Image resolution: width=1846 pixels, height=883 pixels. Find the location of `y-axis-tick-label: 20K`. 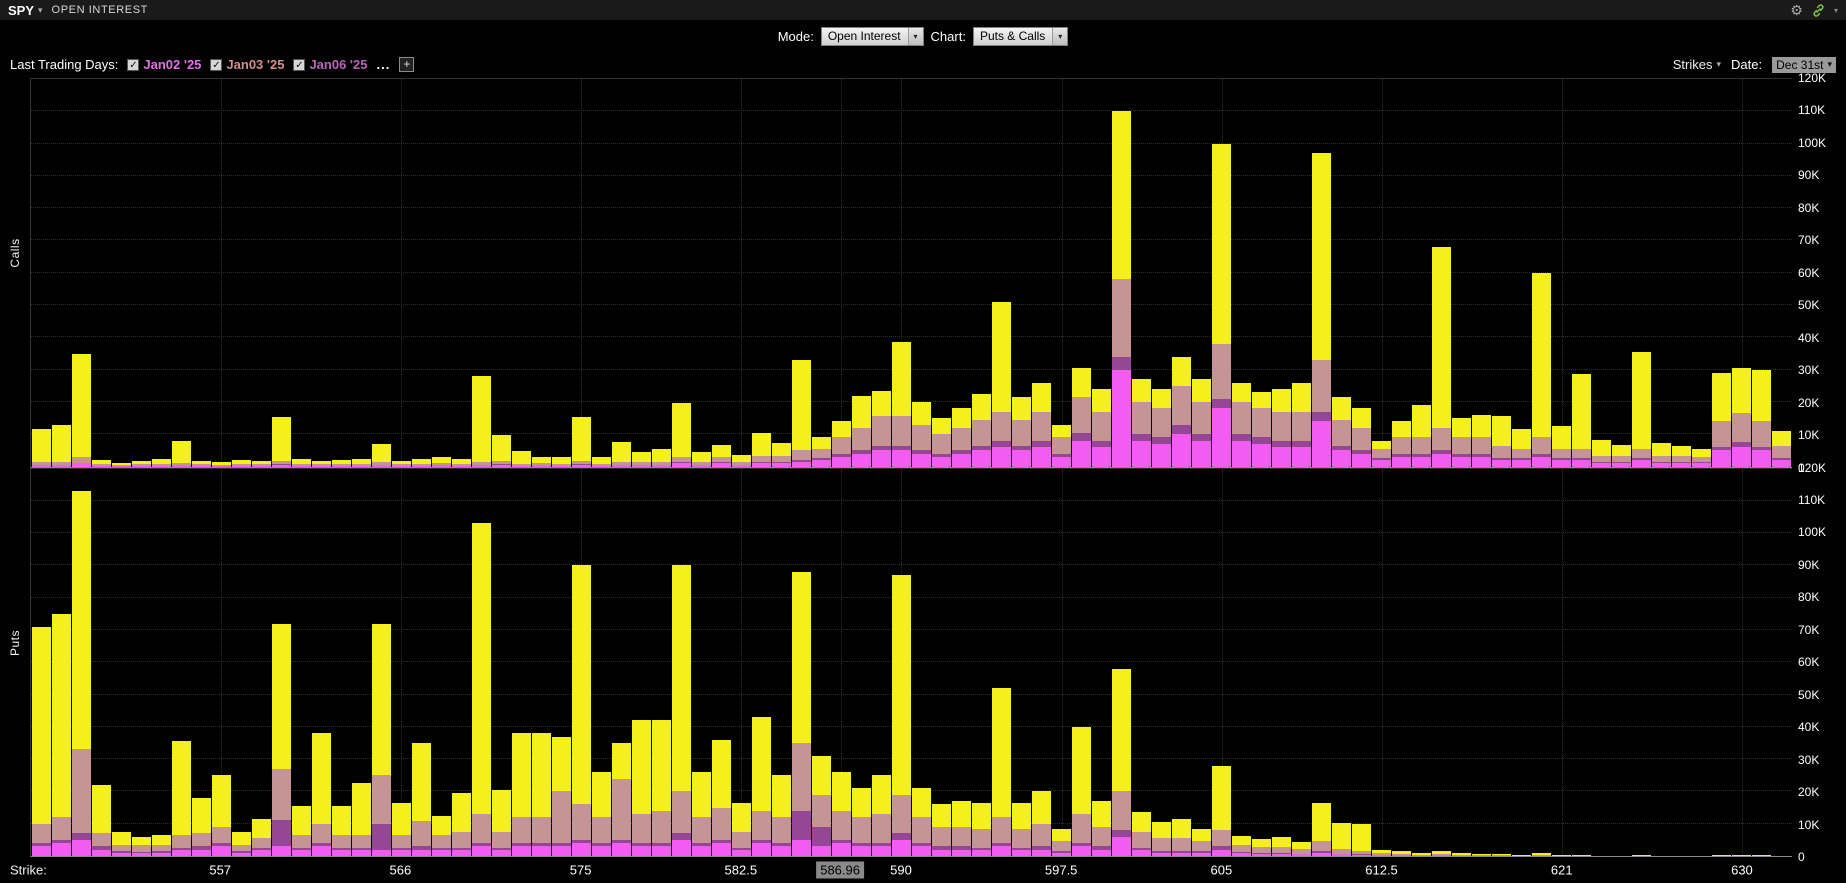

y-axis-tick-label: 20K is located at coordinates (1809, 792).